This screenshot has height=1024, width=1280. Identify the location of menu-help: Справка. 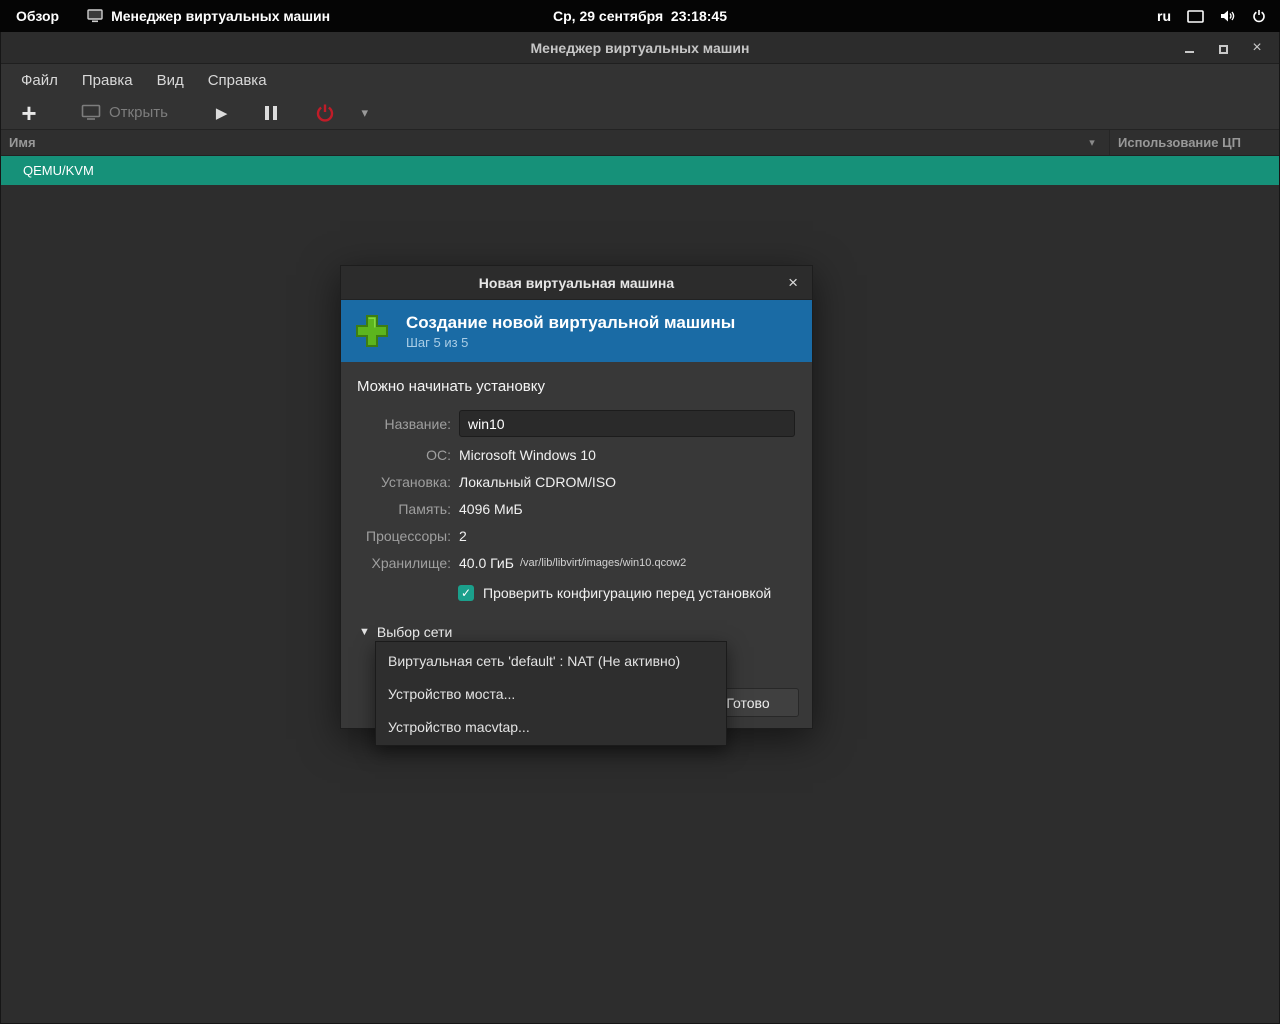
(237, 80).